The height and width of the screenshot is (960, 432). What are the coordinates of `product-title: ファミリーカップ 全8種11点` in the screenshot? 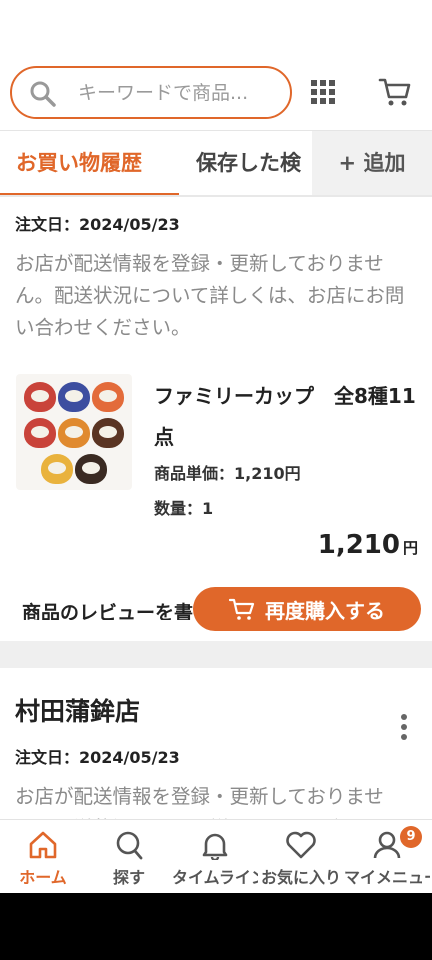 It's located at (289, 417).